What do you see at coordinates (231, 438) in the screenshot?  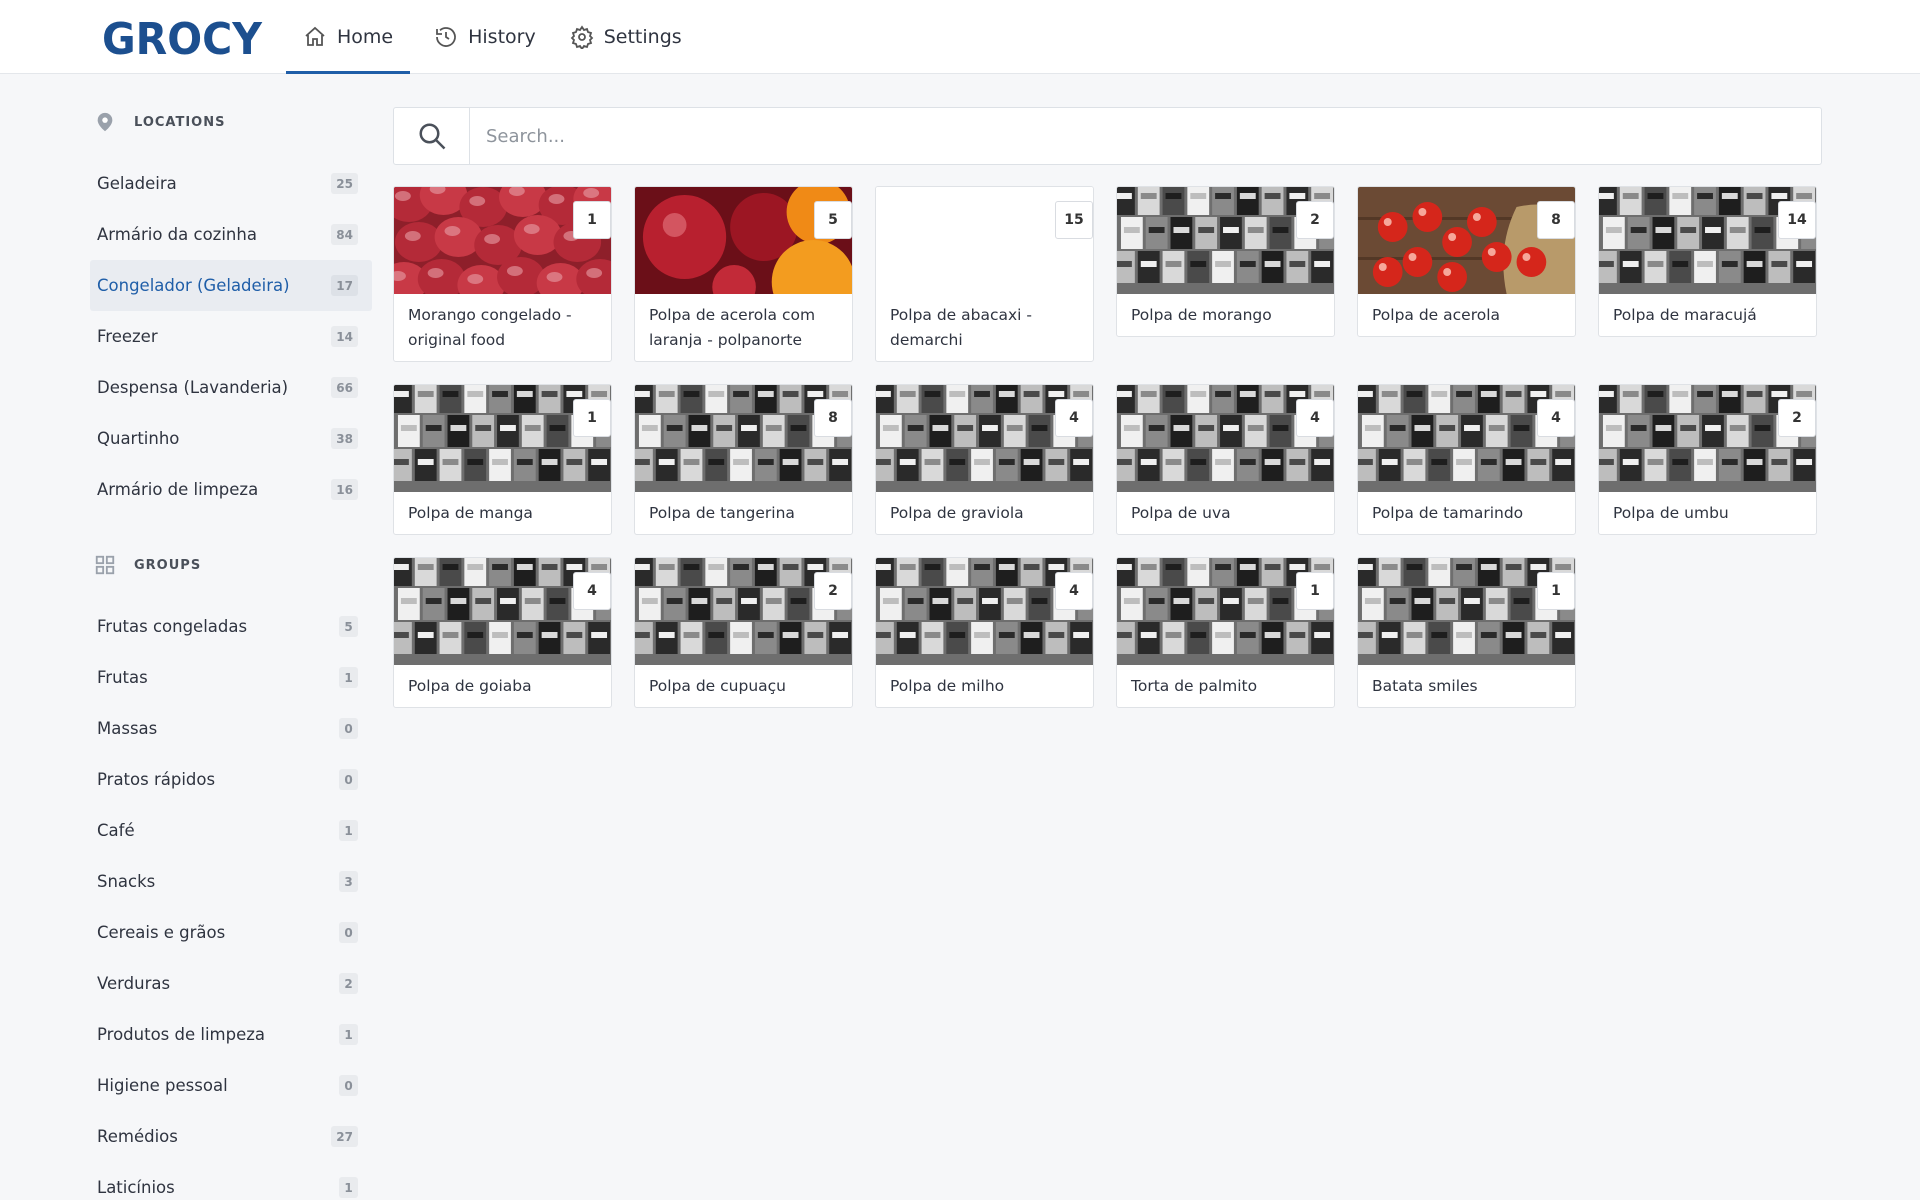 I see `location-item: Quartinho 38` at bounding box center [231, 438].